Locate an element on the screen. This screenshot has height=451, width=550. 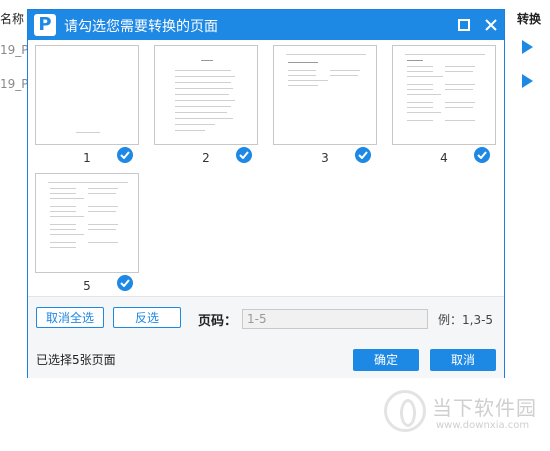
page-thumbnail-4: 4 is located at coordinates (444, 107).